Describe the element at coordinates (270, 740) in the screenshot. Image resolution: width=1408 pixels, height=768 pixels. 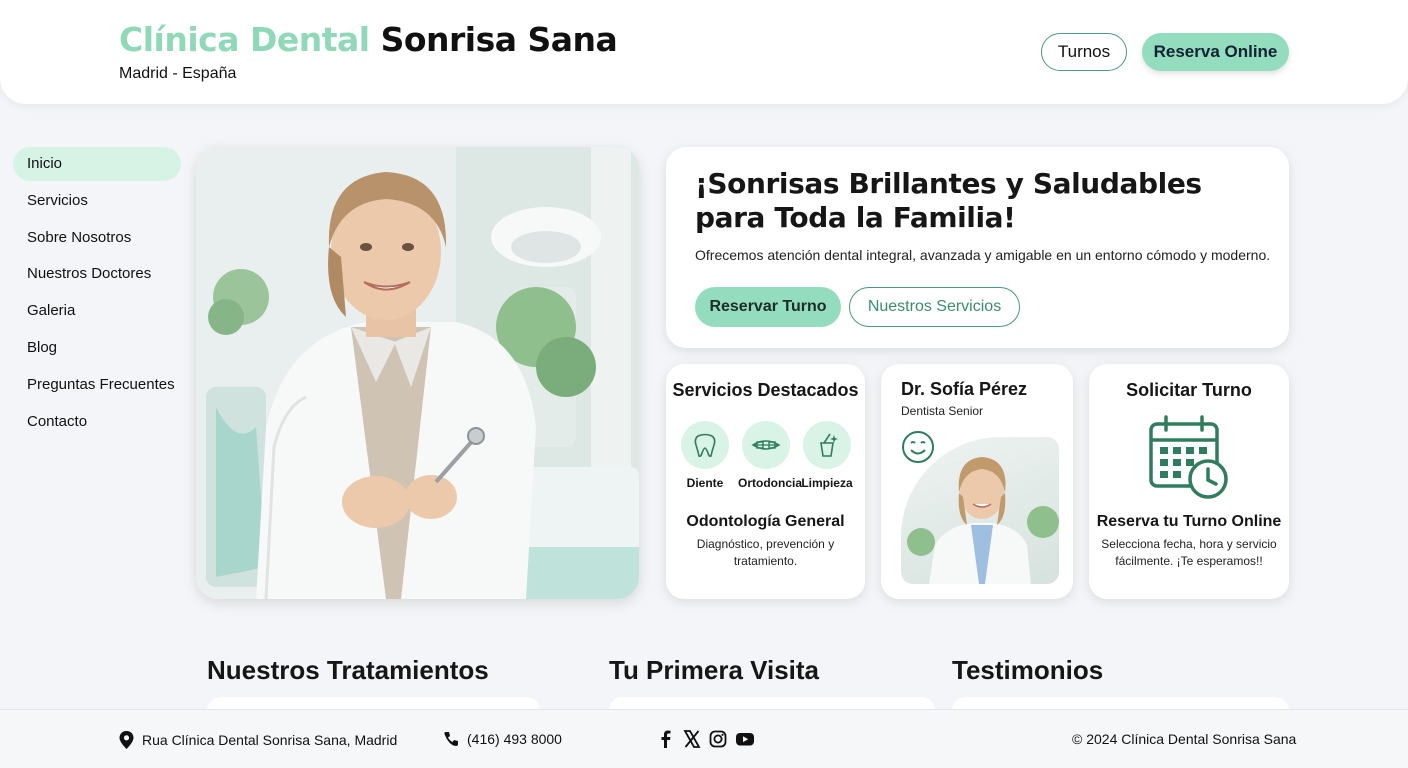
I see `footer-address-text: Rua Clínica Dental Sonrisa Sana, Madrid` at that location.